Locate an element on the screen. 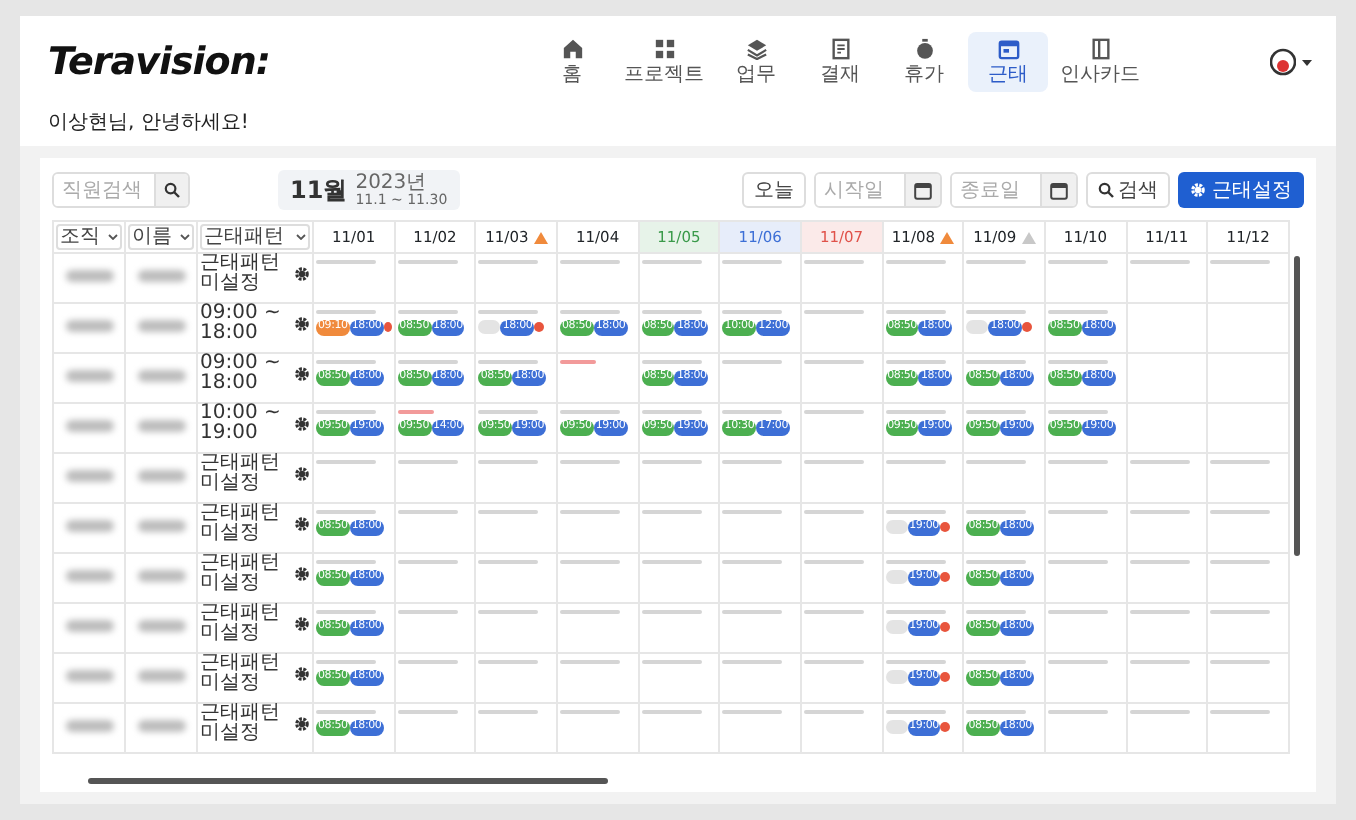 Image resolution: width=1356 pixels, height=820 pixels. nav-tab: 근태 is located at coordinates (1008, 62).